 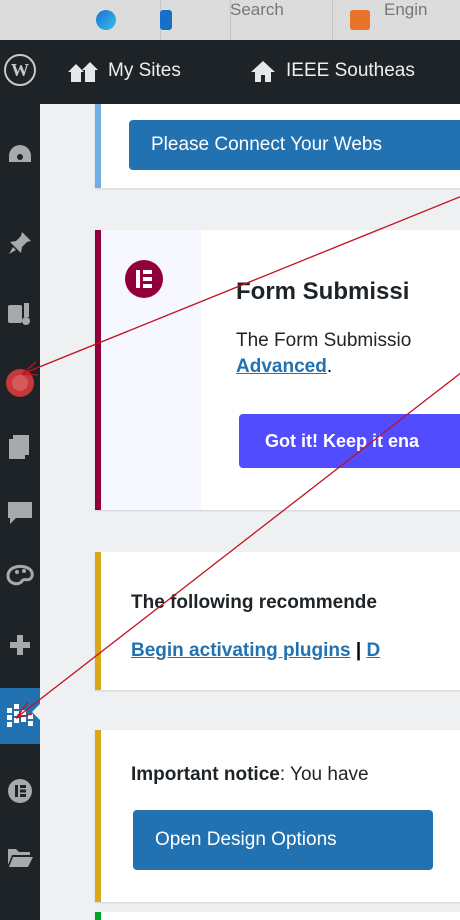 I want to click on plus-icon, so click(x=20, y=645).